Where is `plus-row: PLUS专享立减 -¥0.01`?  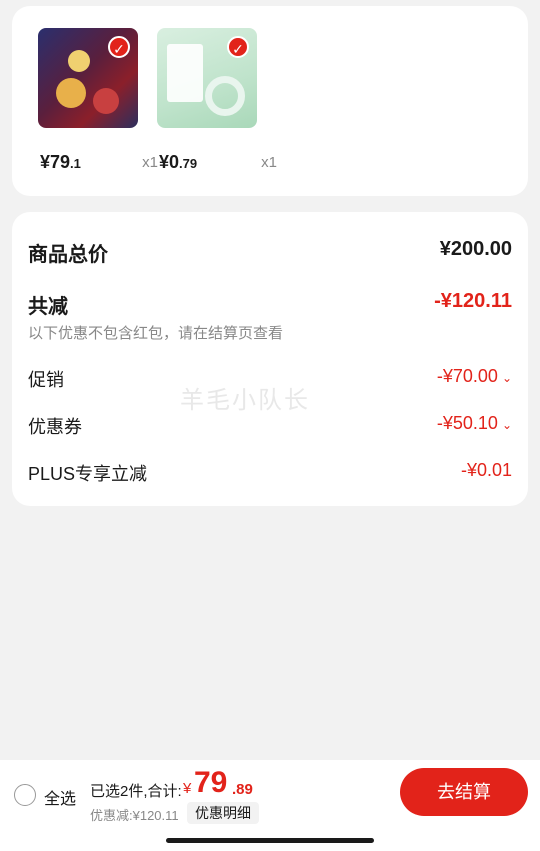 plus-row: PLUS专享立减 -¥0.01 is located at coordinates (270, 473).